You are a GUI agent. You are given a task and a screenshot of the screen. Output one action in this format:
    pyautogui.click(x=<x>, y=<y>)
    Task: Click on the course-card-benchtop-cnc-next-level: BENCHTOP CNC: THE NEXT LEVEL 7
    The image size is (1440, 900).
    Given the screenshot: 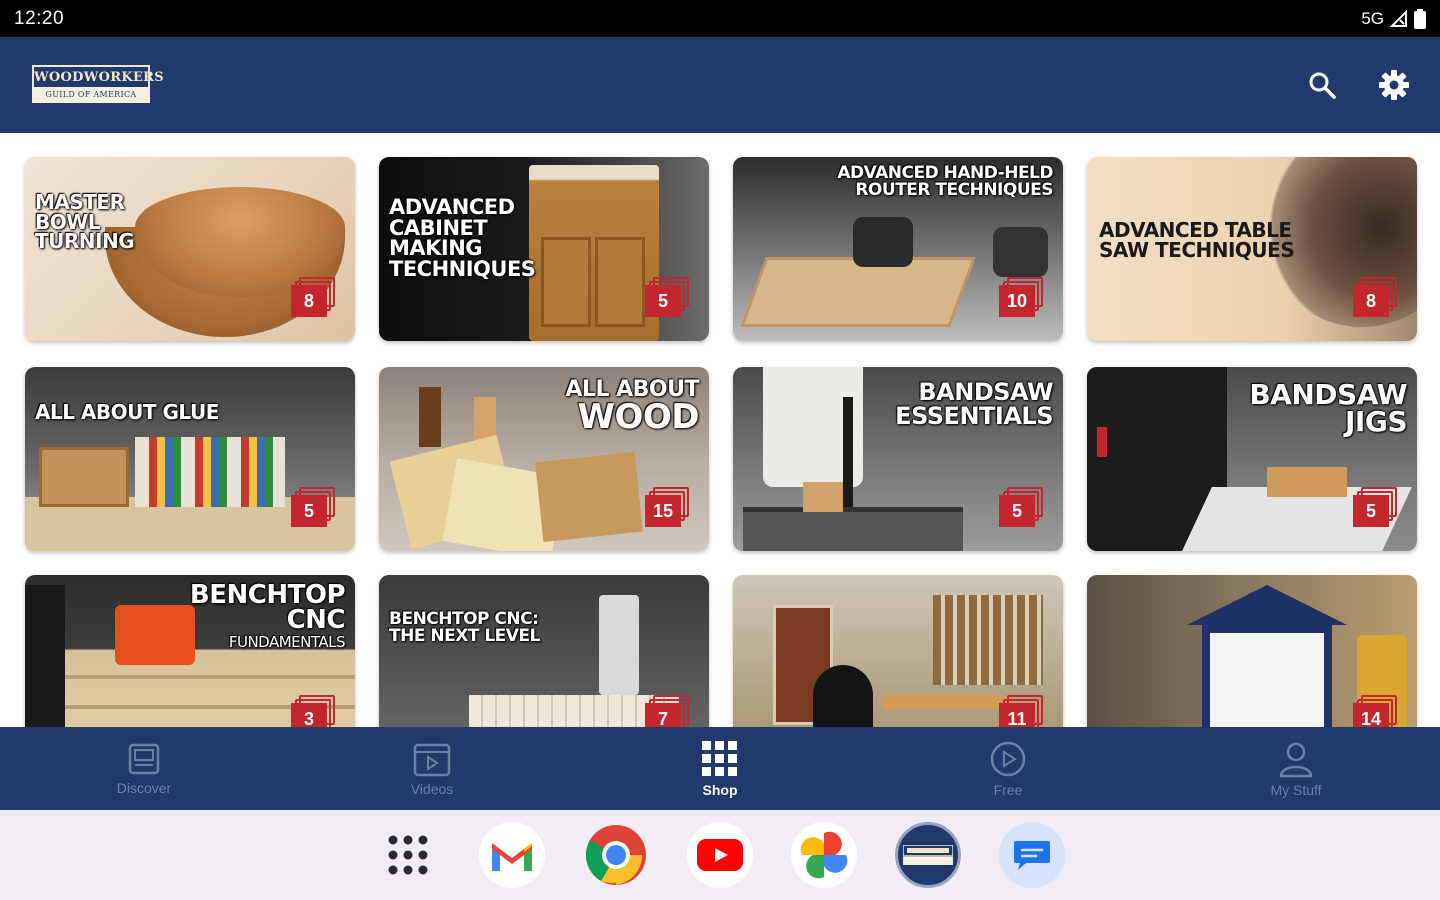 What is the action you would take?
    pyautogui.click(x=544, y=651)
    